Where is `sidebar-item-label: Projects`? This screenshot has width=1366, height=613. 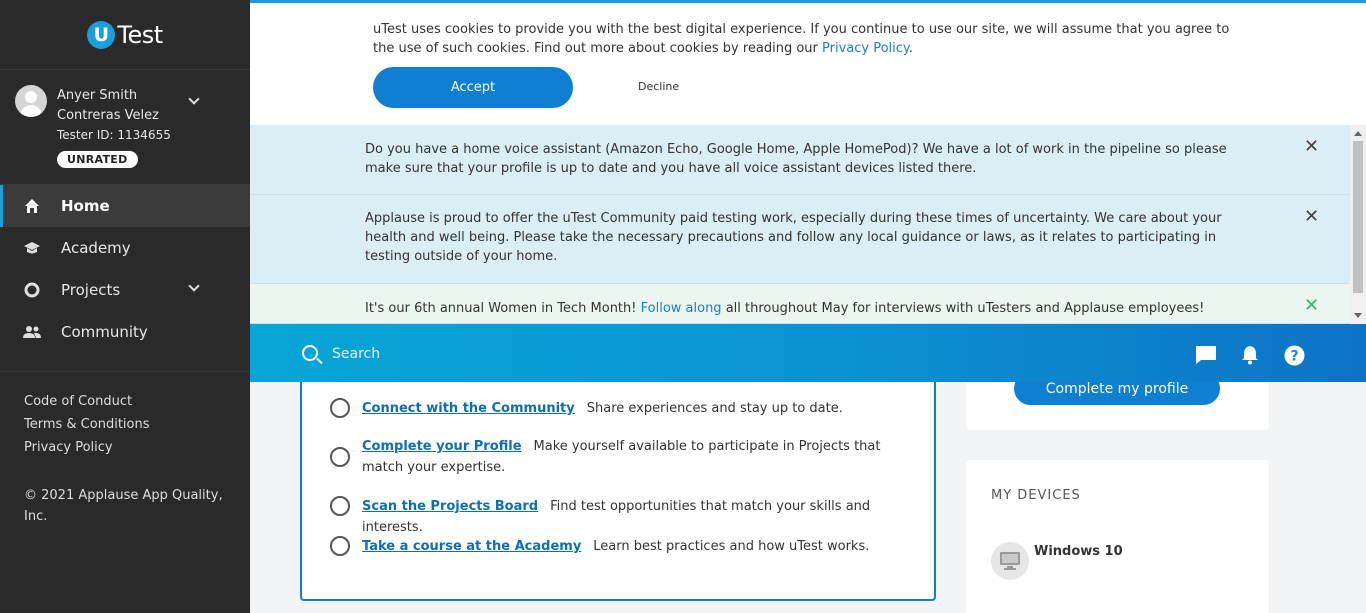
sidebar-item-label: Projects is located at coordinates (91, 290).